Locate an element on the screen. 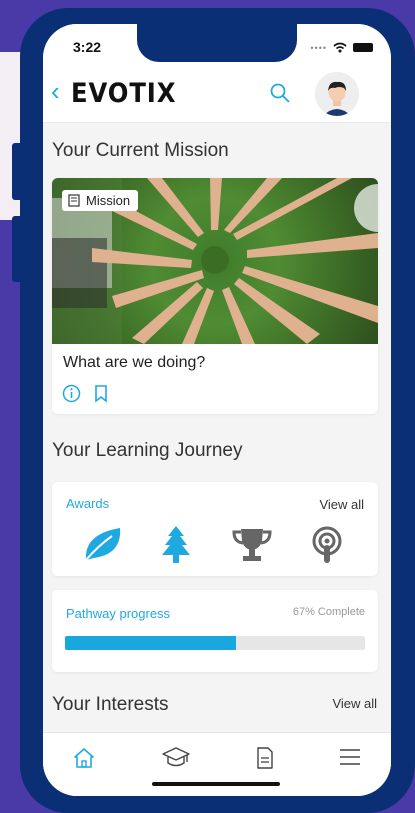 Image resolution: width=415 pixels, height=813 pixels. pathway-progress-label: Pathway progress is located at coordinates (118, 613).